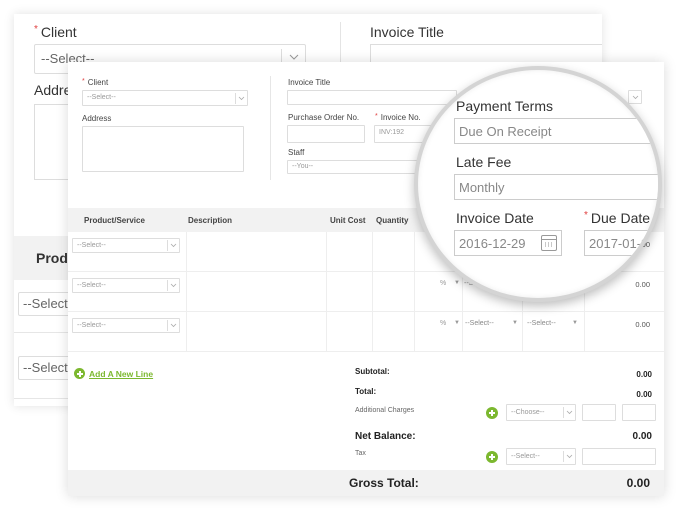 Image resolution: width=676 pixels, height=510 pixels. I want to click on address-label: Address, so click(97, 118).